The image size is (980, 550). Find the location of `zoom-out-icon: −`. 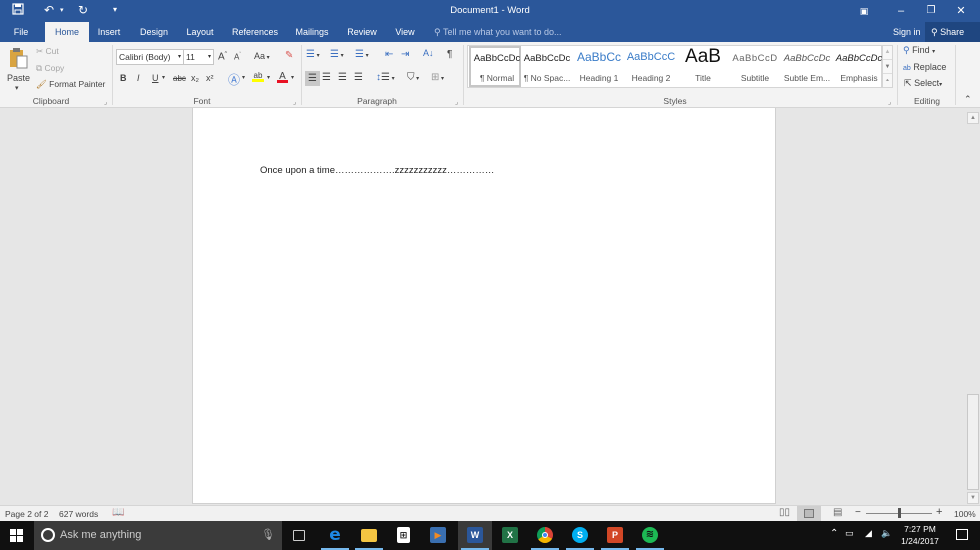

zoom-out-icon: − is located at coordinates (858, 512).